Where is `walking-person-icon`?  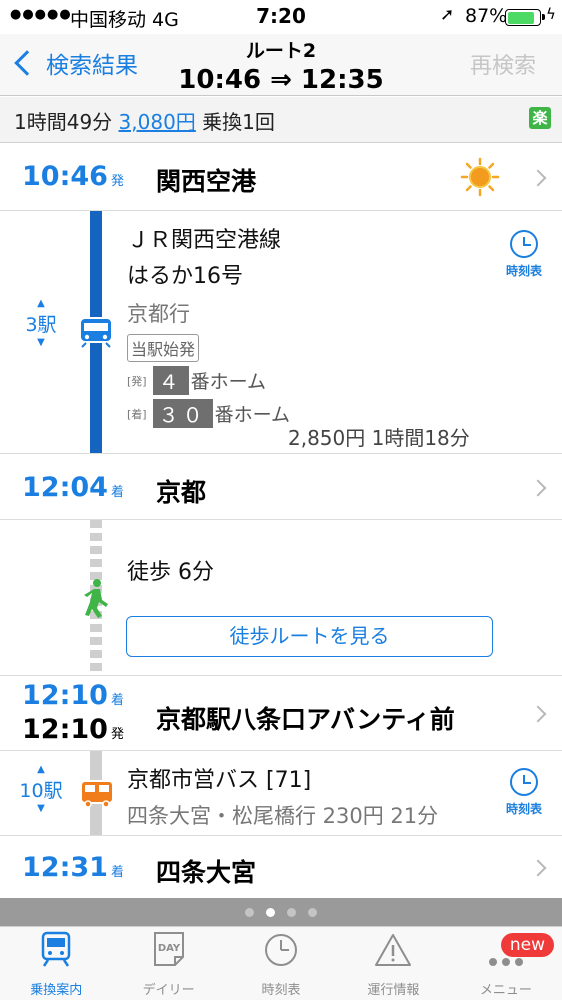 walking-person-icon is located at coordinates (96, 598).